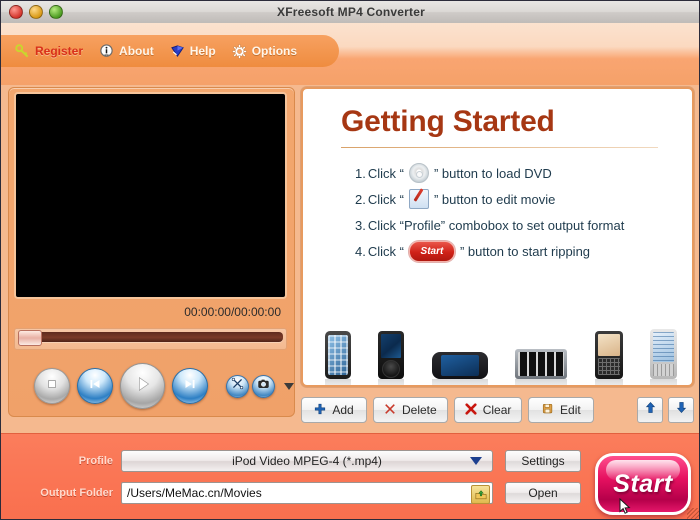 Image resolution: width=700 pixels, height=520 pixels. What do you see at coordinates (307, 493) in the screenshot?
I see `output-folder-input: /Users/MeMac.cn/Movies` at bounding box center [307, 493].